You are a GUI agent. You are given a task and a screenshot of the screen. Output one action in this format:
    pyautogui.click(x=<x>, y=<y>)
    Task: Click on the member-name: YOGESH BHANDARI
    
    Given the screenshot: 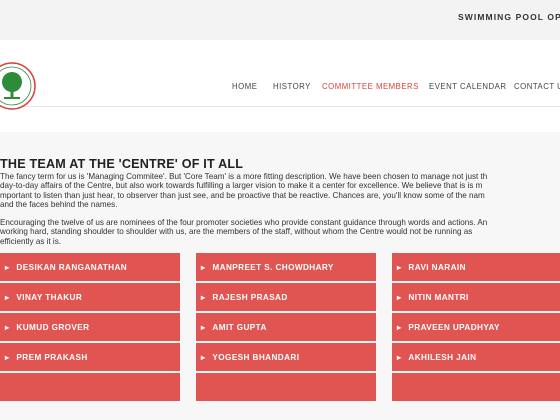 What is the action you would take?
    pyautogui.click(x=256, y=357)
    